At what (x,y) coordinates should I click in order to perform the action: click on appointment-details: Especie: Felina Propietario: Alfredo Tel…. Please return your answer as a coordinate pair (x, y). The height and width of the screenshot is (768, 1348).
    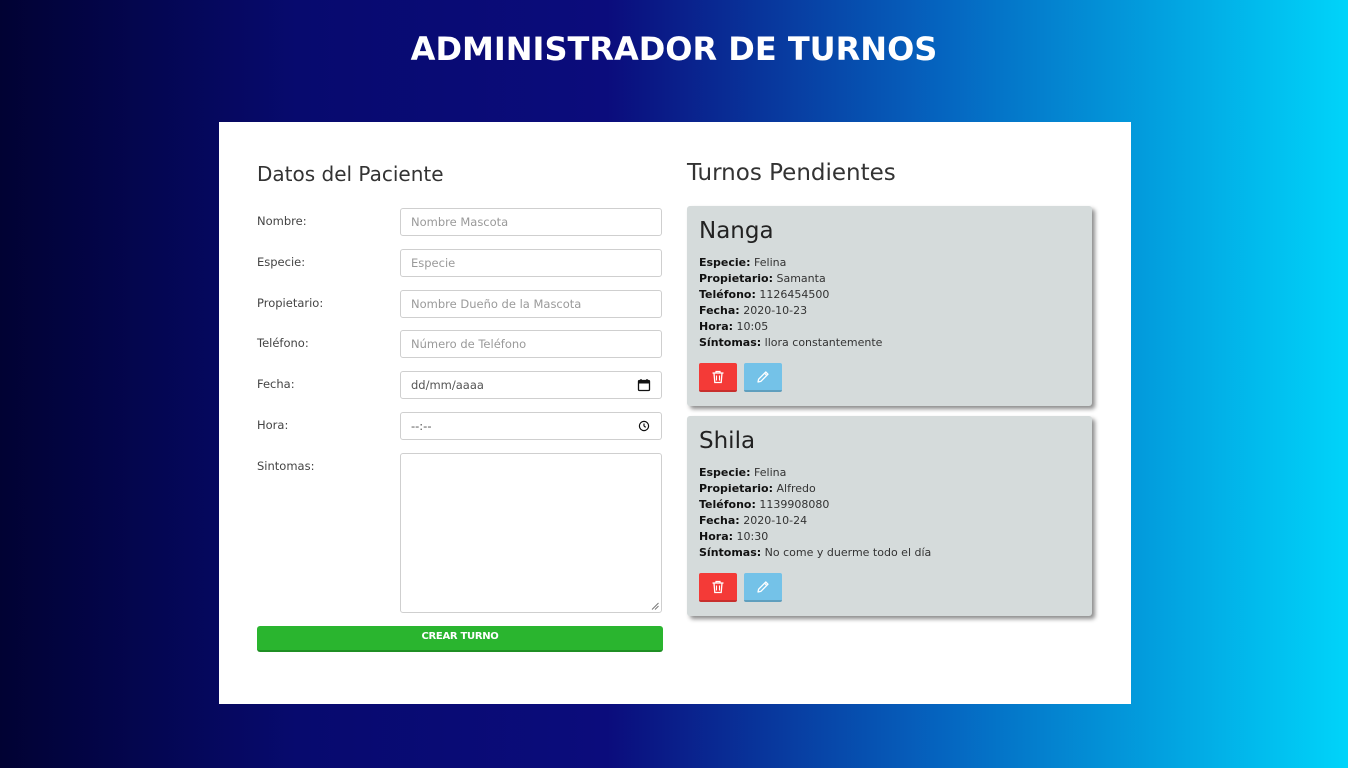
    Looking at the image, I should click on (815, 513).